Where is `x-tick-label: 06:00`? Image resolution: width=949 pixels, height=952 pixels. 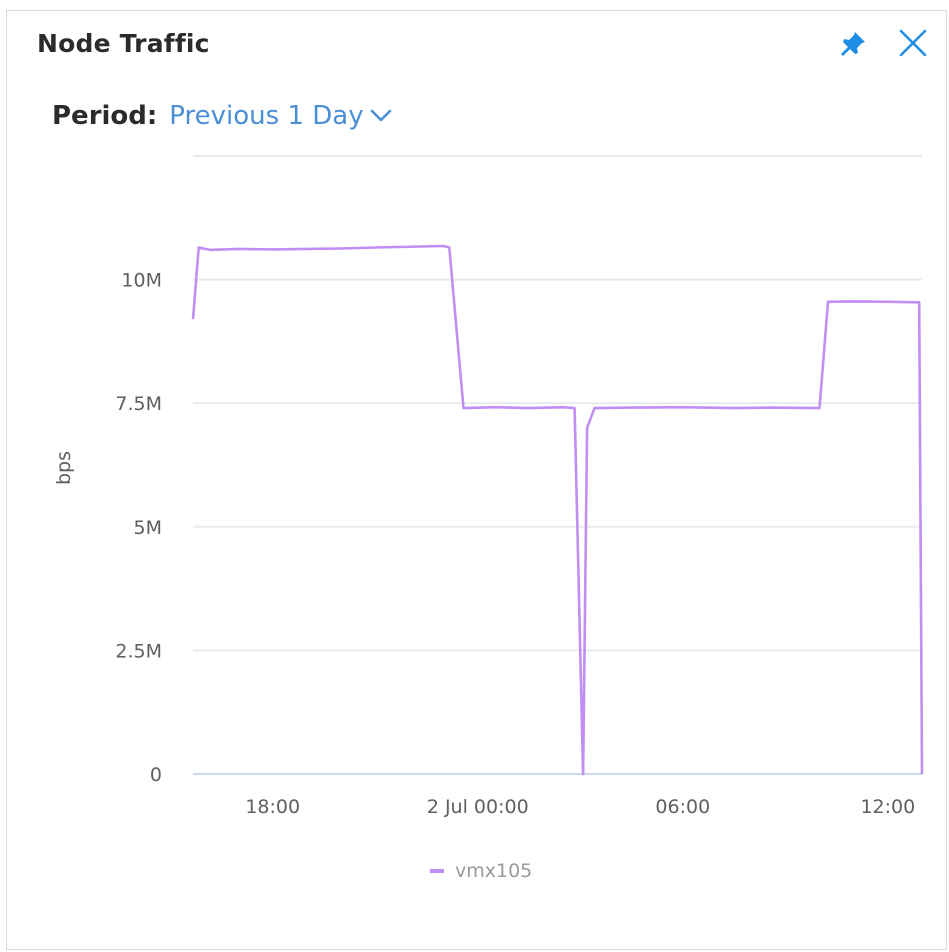
x-tick-label: 06:00 is located at coordinates (682, 807).